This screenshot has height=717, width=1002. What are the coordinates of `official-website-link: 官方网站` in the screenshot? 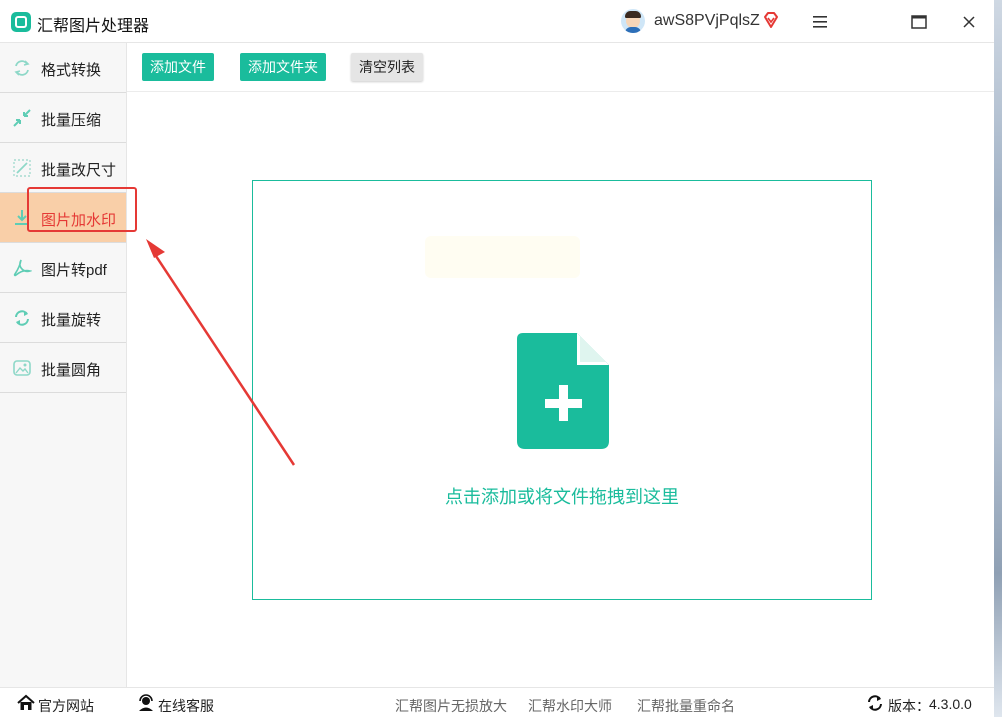 It's located at (66, 706).